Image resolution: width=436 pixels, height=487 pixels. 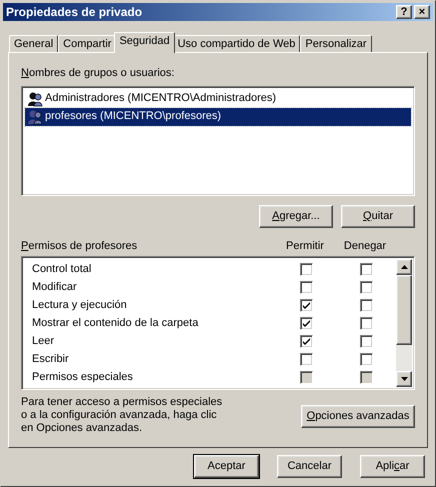 What do you see at coordinates (226, 466) in the screenshot?
I see `ok-button: Aceptar` at bounding box center [226, 466].